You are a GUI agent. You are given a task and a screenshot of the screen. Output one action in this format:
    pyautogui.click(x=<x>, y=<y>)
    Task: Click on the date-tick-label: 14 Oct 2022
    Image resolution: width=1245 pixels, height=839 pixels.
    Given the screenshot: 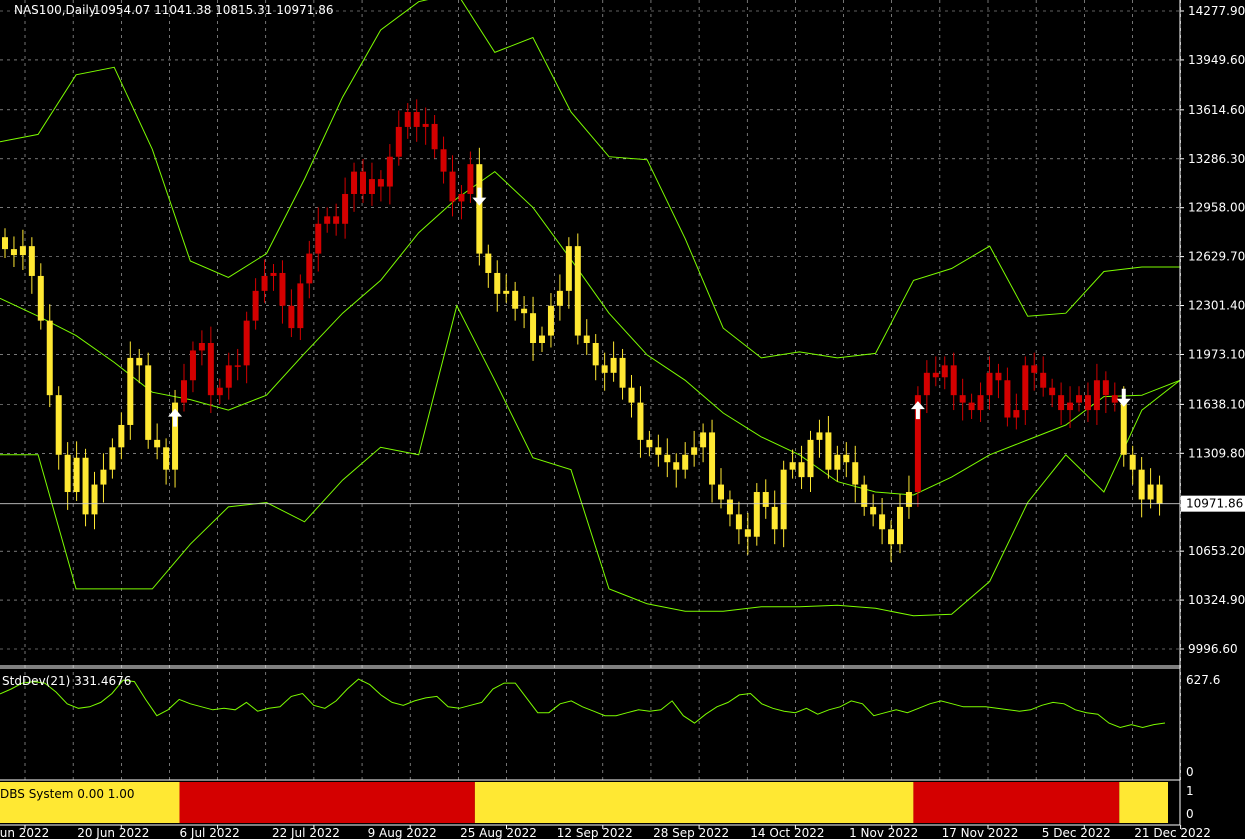 What is the action you would take?
    pyautogui.click(x=787, y=832)
    